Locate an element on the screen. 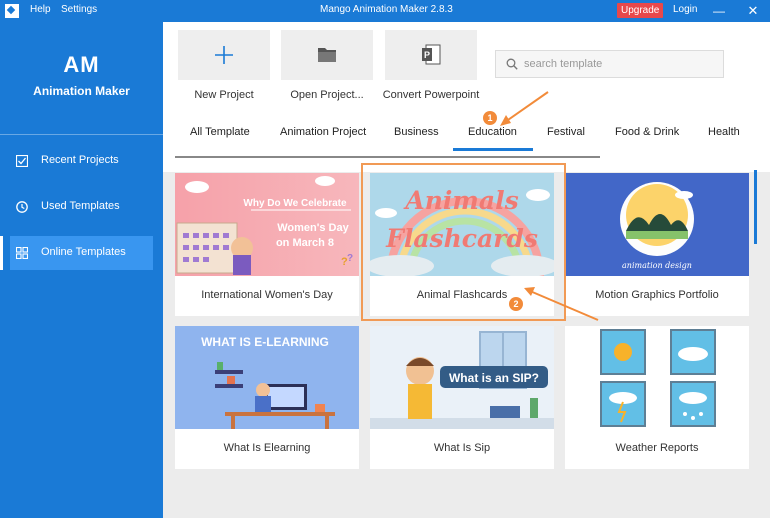  tab-health: Health is located at coordinates (724, 132).